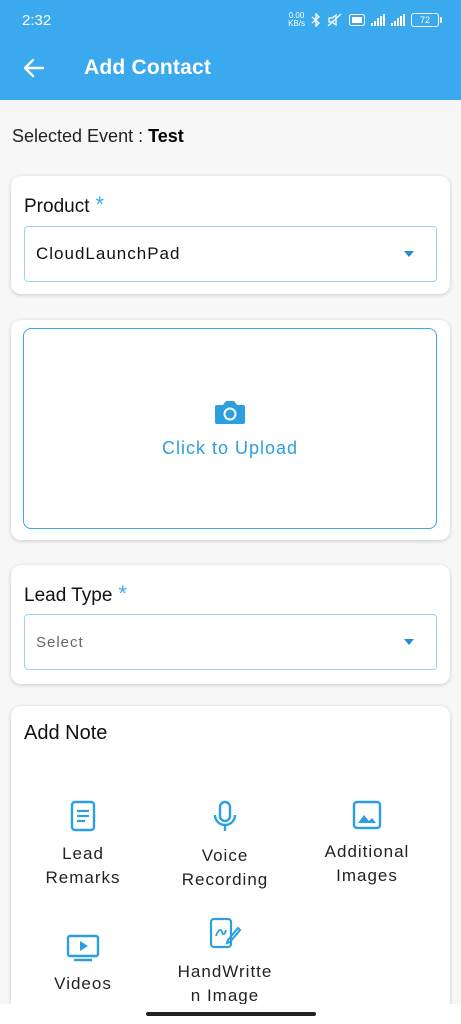 The image size is (461, 1024). I want to click on lead-type-card: Lead Type * Select, so click(230, 624).